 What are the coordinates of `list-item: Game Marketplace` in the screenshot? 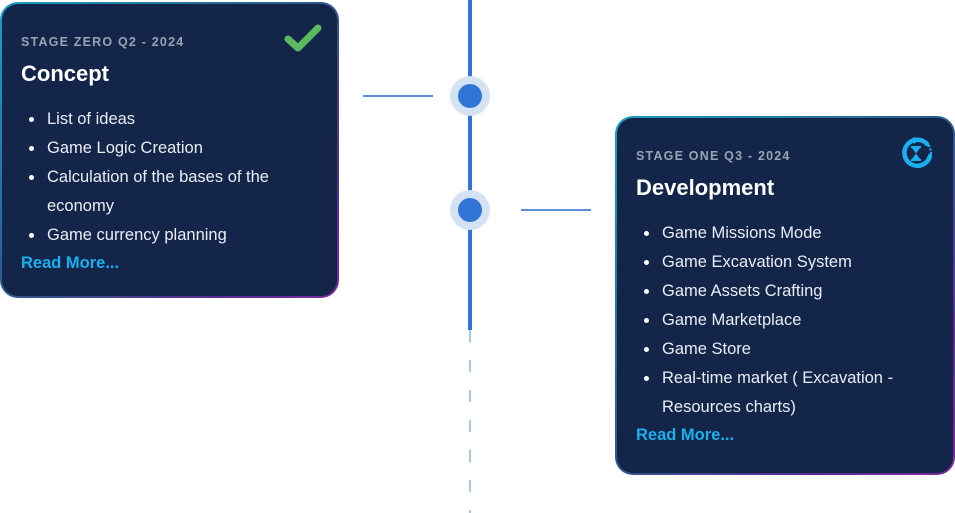 It's located at (785, 320).